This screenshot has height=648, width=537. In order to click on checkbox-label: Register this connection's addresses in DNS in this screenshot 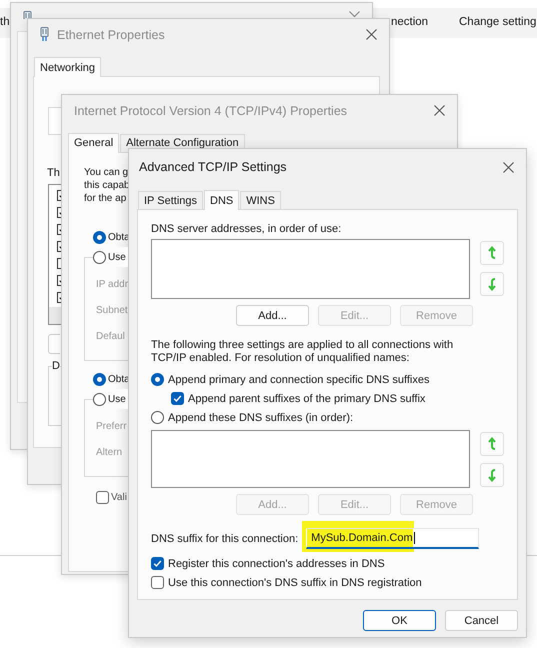, I will do `click(276, 564)`.